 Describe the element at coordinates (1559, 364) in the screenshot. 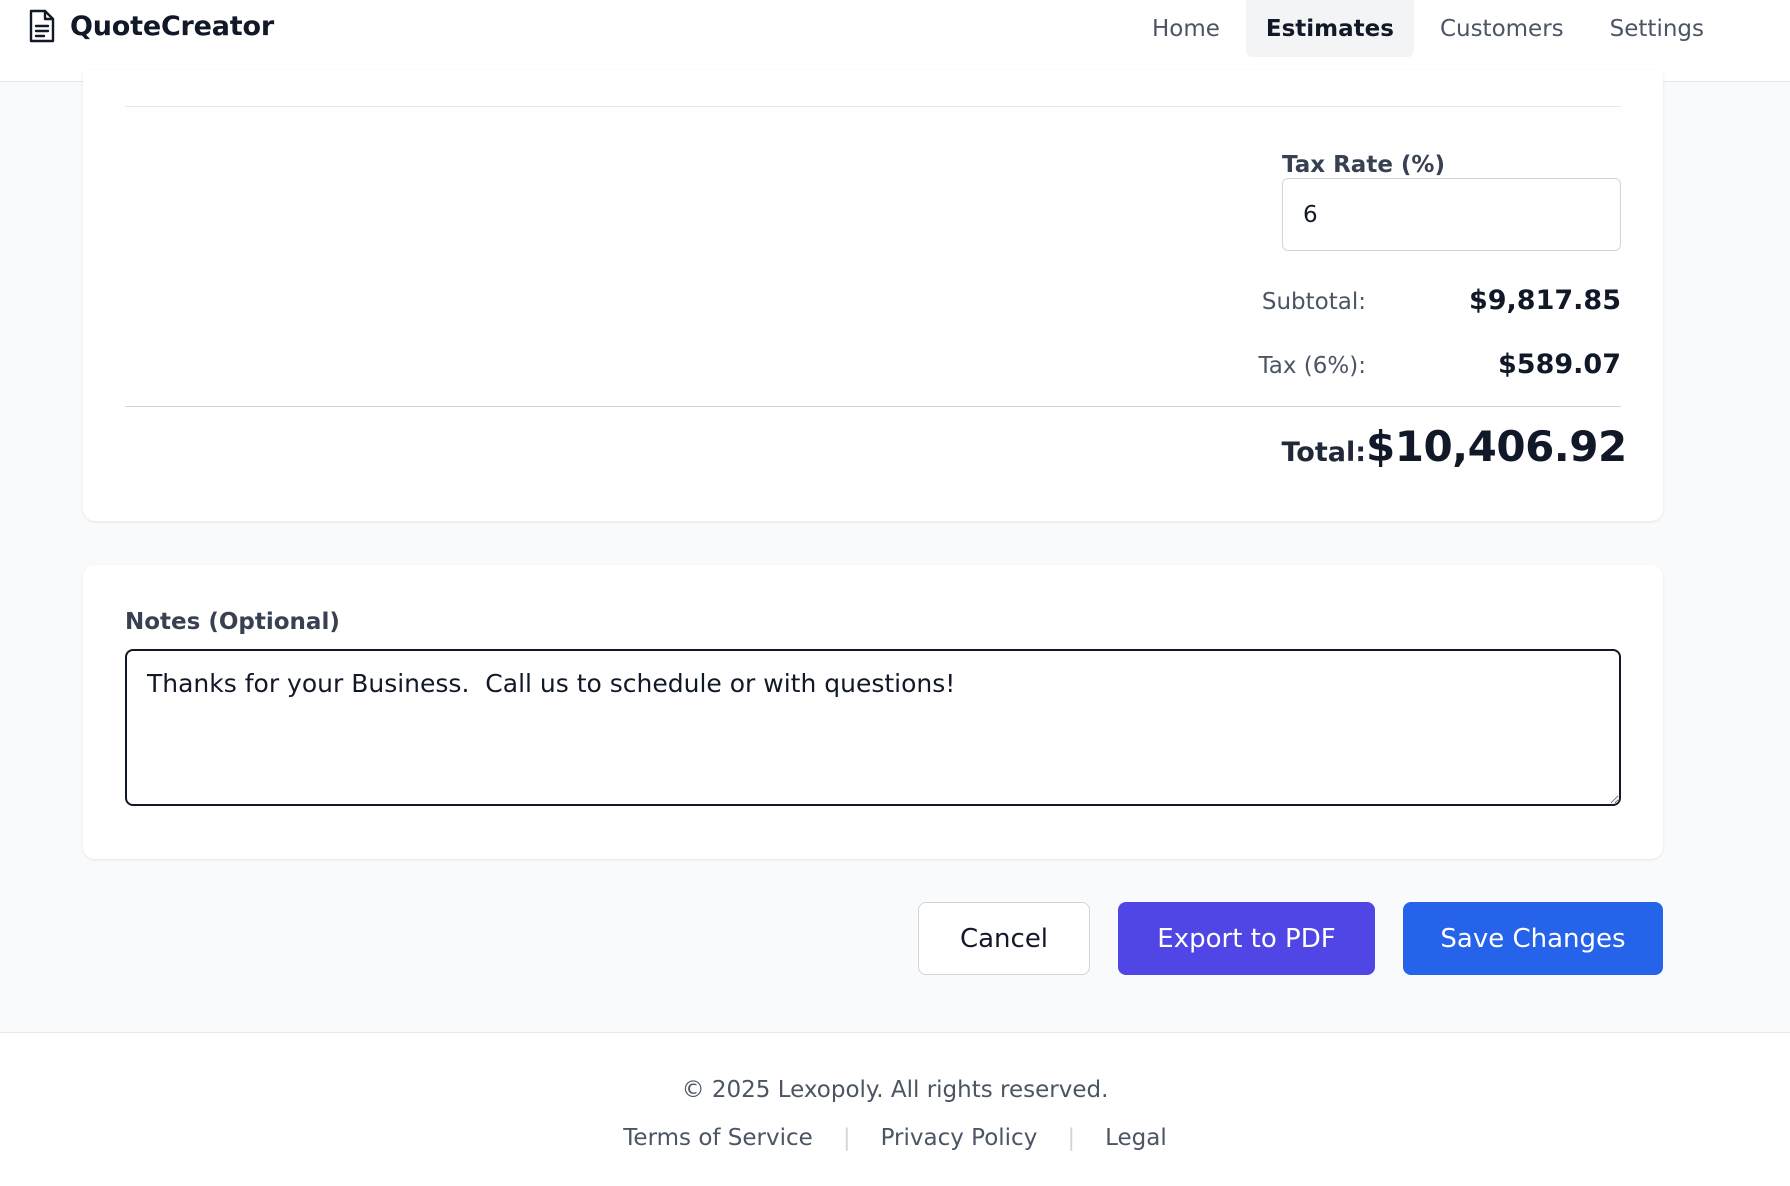

I see `tax-value: $589.07` at that location.